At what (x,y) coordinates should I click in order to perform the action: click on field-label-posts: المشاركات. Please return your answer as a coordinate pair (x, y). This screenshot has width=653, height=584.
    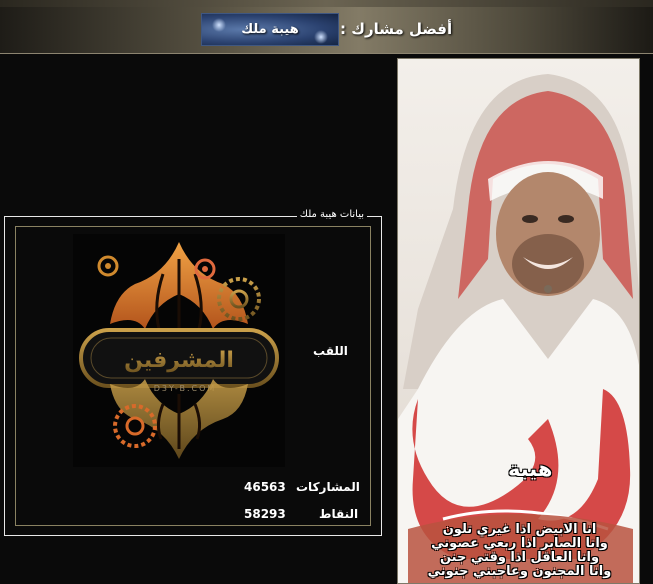
    Looking at the image, I should click on (328, 487).